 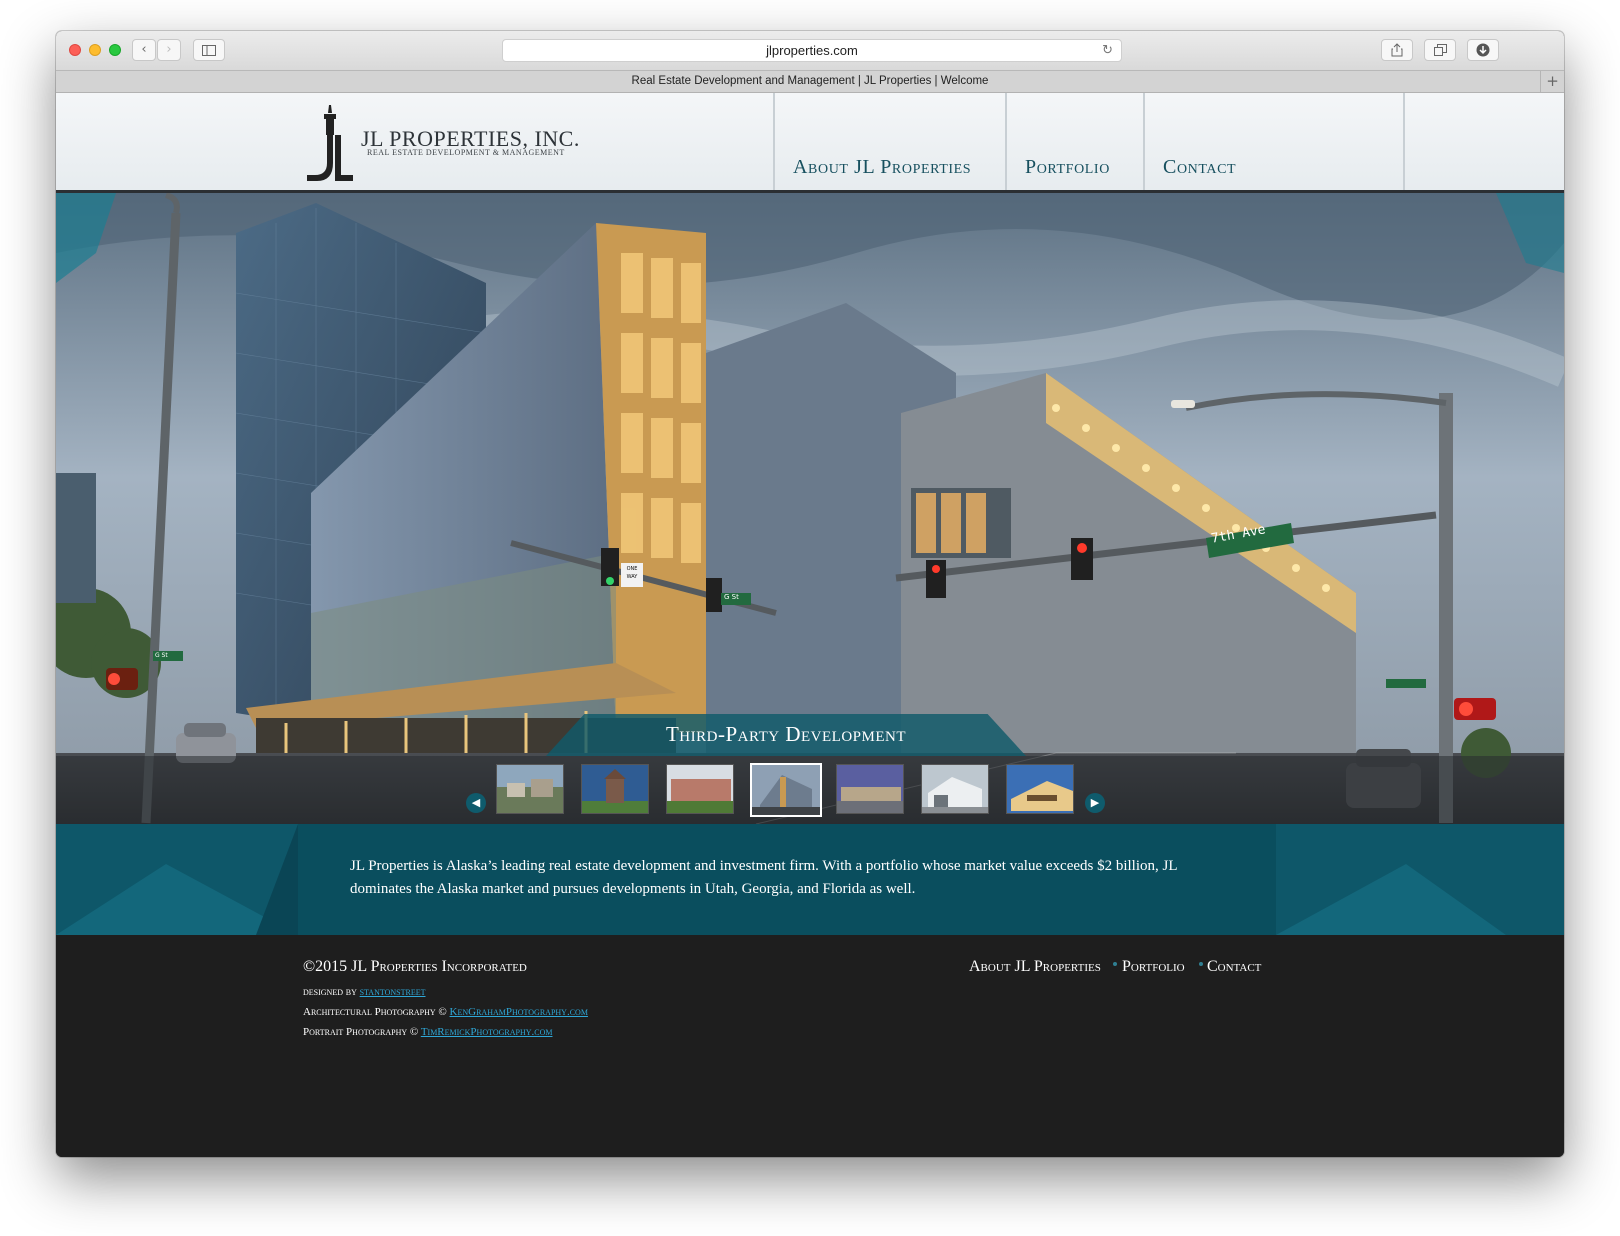 I want to click on portrait-photo-label: Portrait Photography ©, so click(x=361, y=1032).